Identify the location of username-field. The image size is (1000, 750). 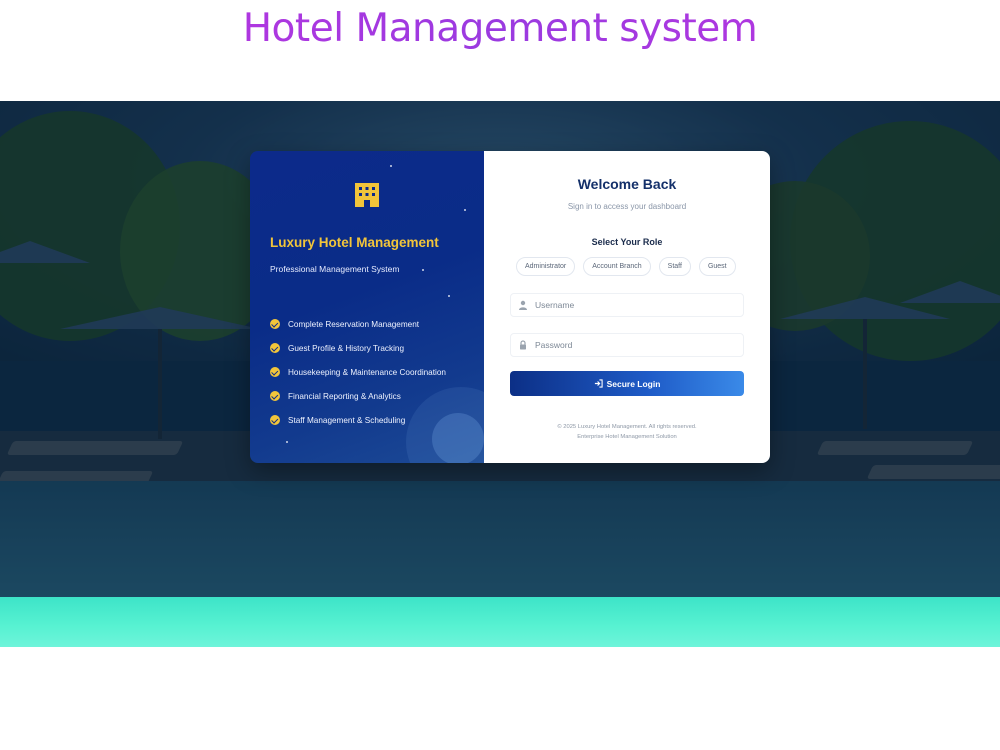
(627, 305).